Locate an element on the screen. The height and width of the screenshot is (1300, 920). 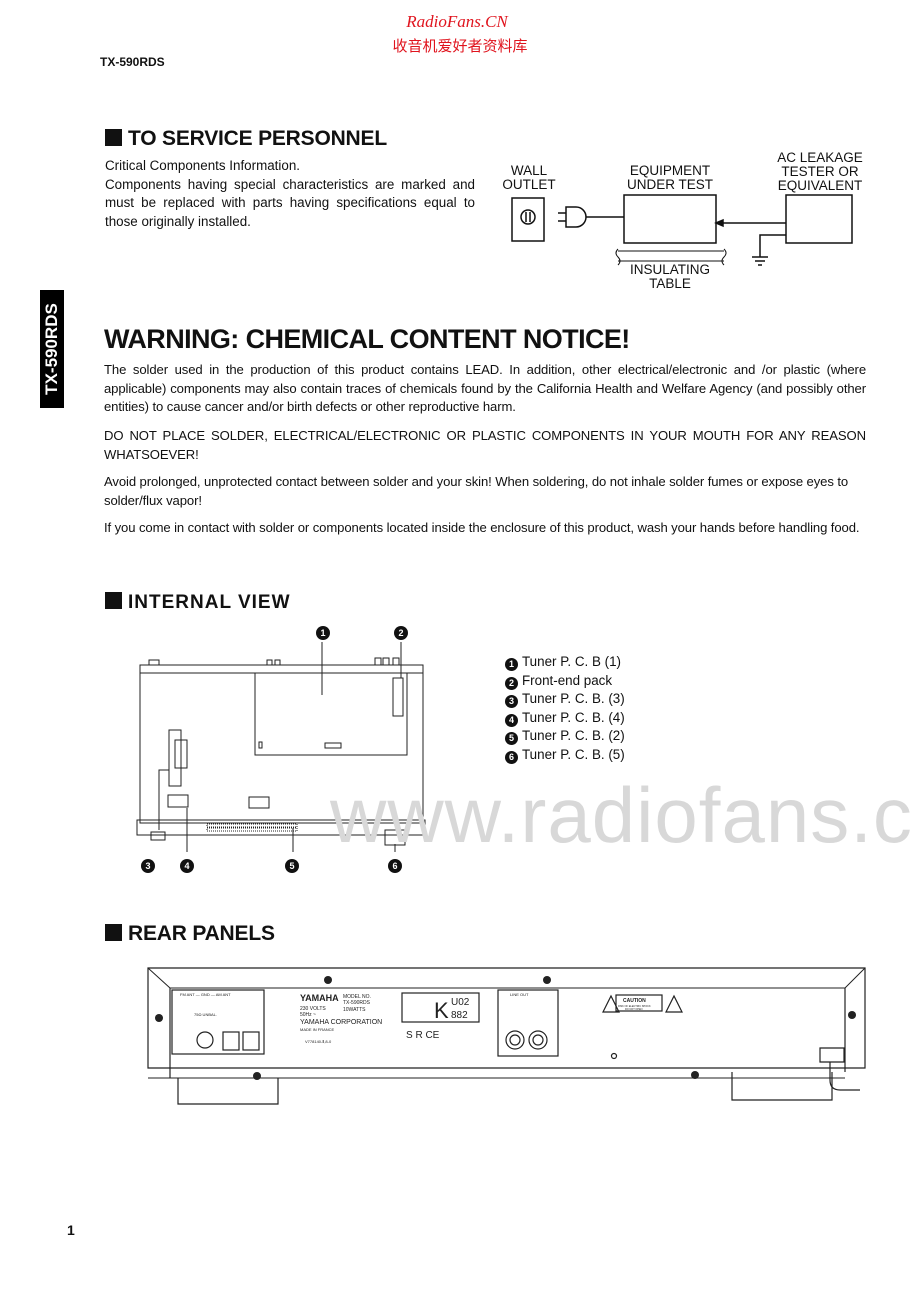
approval-bottom: 882 is located at coordinates (459, 1015).